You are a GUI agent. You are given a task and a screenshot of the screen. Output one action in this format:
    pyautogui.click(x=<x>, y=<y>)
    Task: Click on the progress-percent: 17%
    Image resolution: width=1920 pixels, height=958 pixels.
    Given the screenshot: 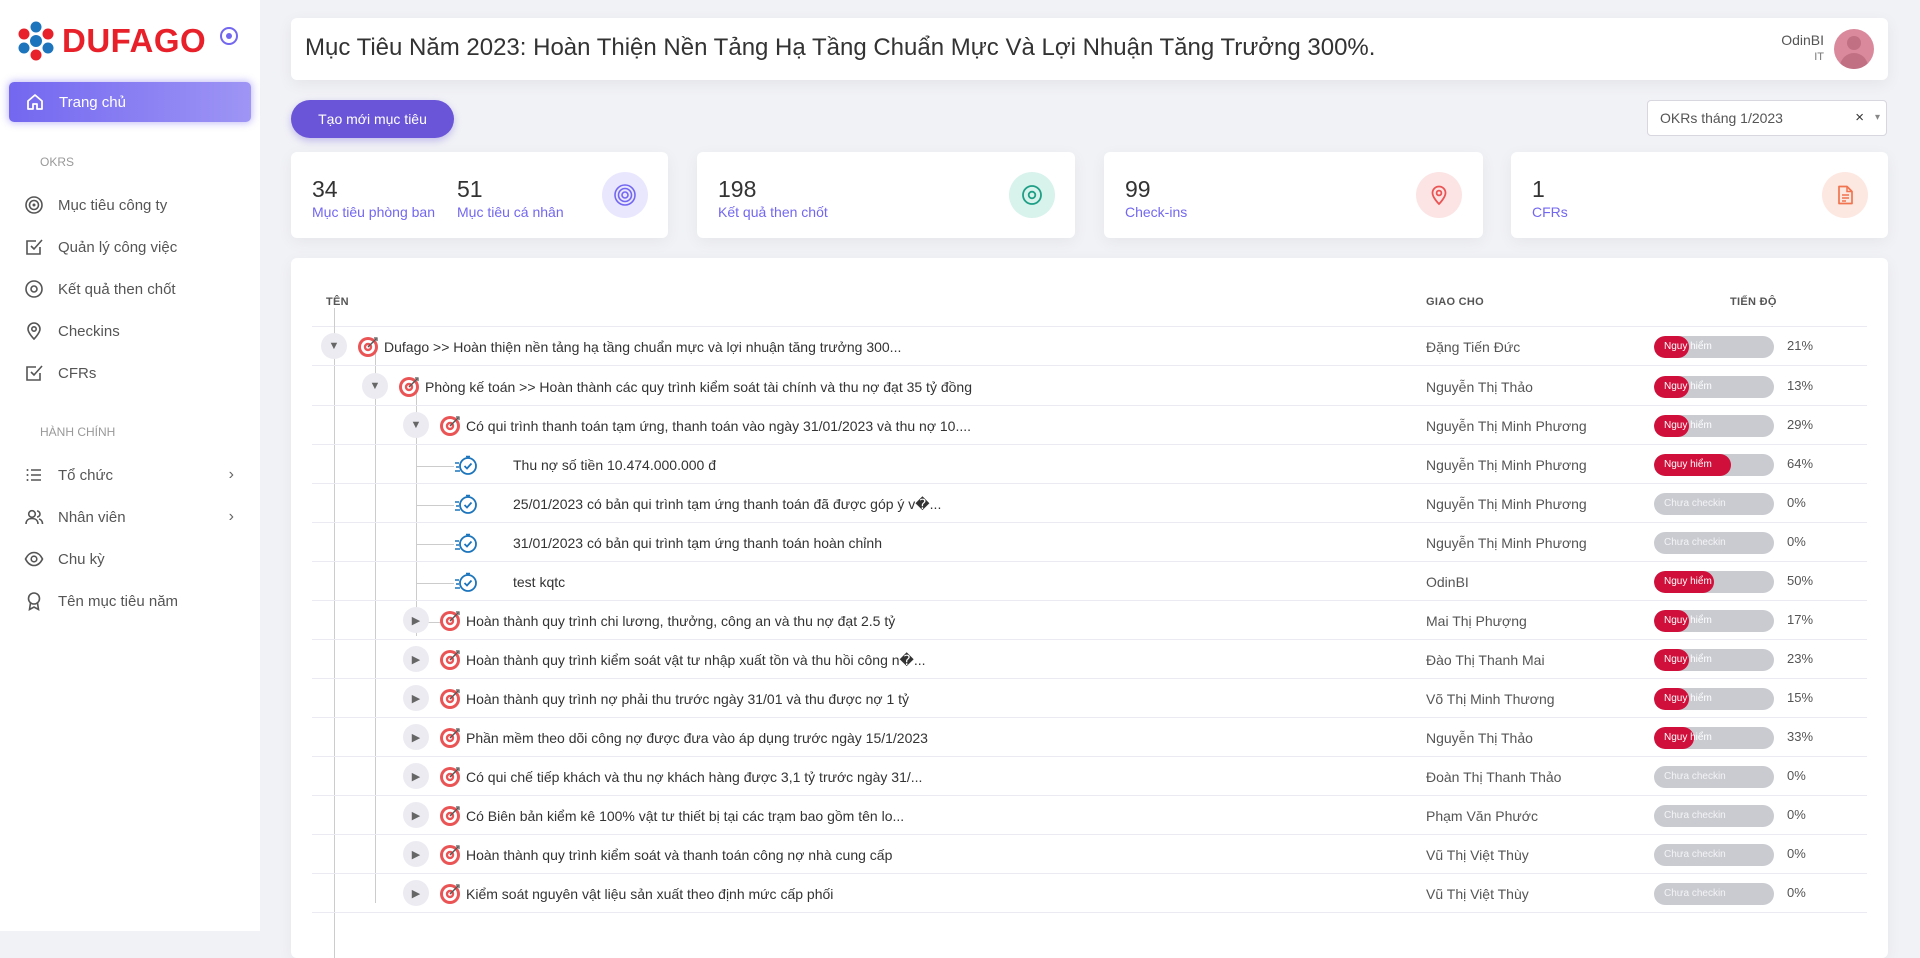 What is the action you would take?
    pyautogui.click(x=1800, y=619)
    